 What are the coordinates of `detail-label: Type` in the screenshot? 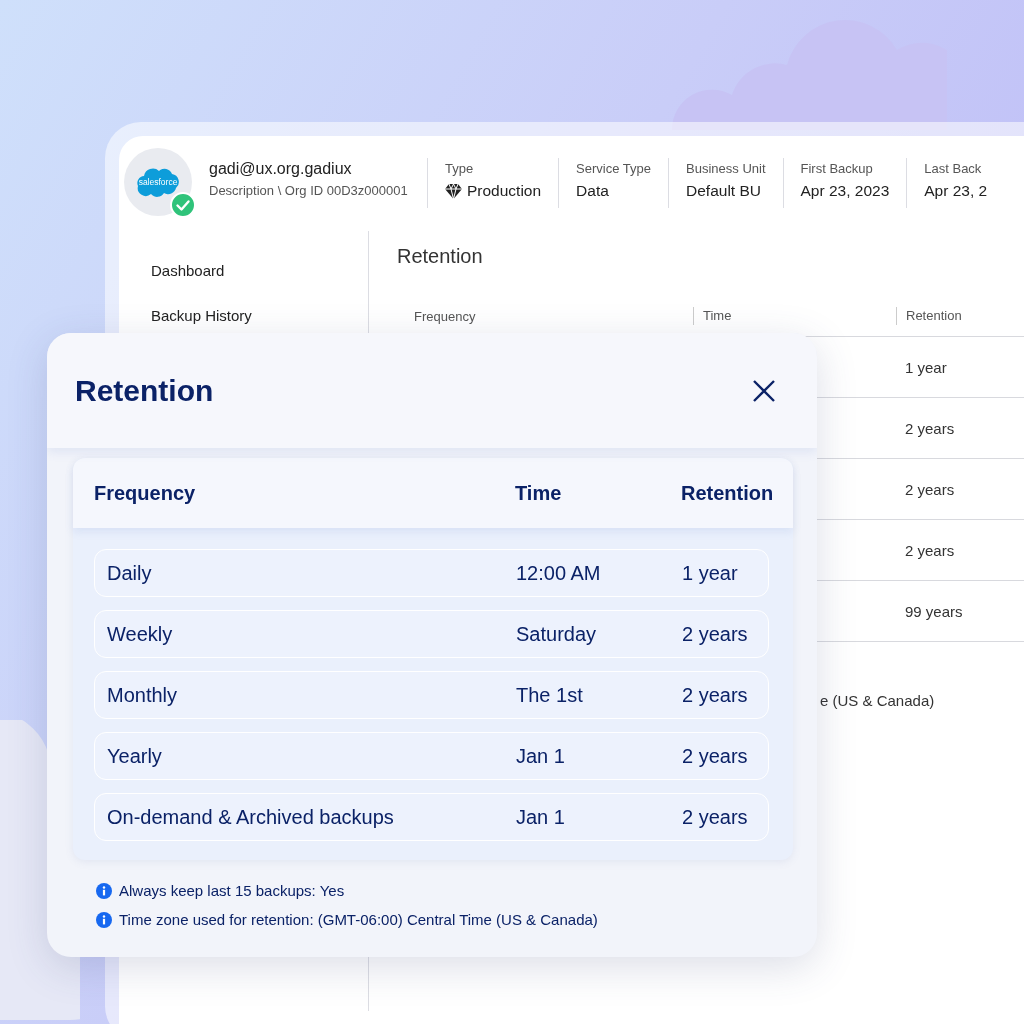 It's located at (460, 168).